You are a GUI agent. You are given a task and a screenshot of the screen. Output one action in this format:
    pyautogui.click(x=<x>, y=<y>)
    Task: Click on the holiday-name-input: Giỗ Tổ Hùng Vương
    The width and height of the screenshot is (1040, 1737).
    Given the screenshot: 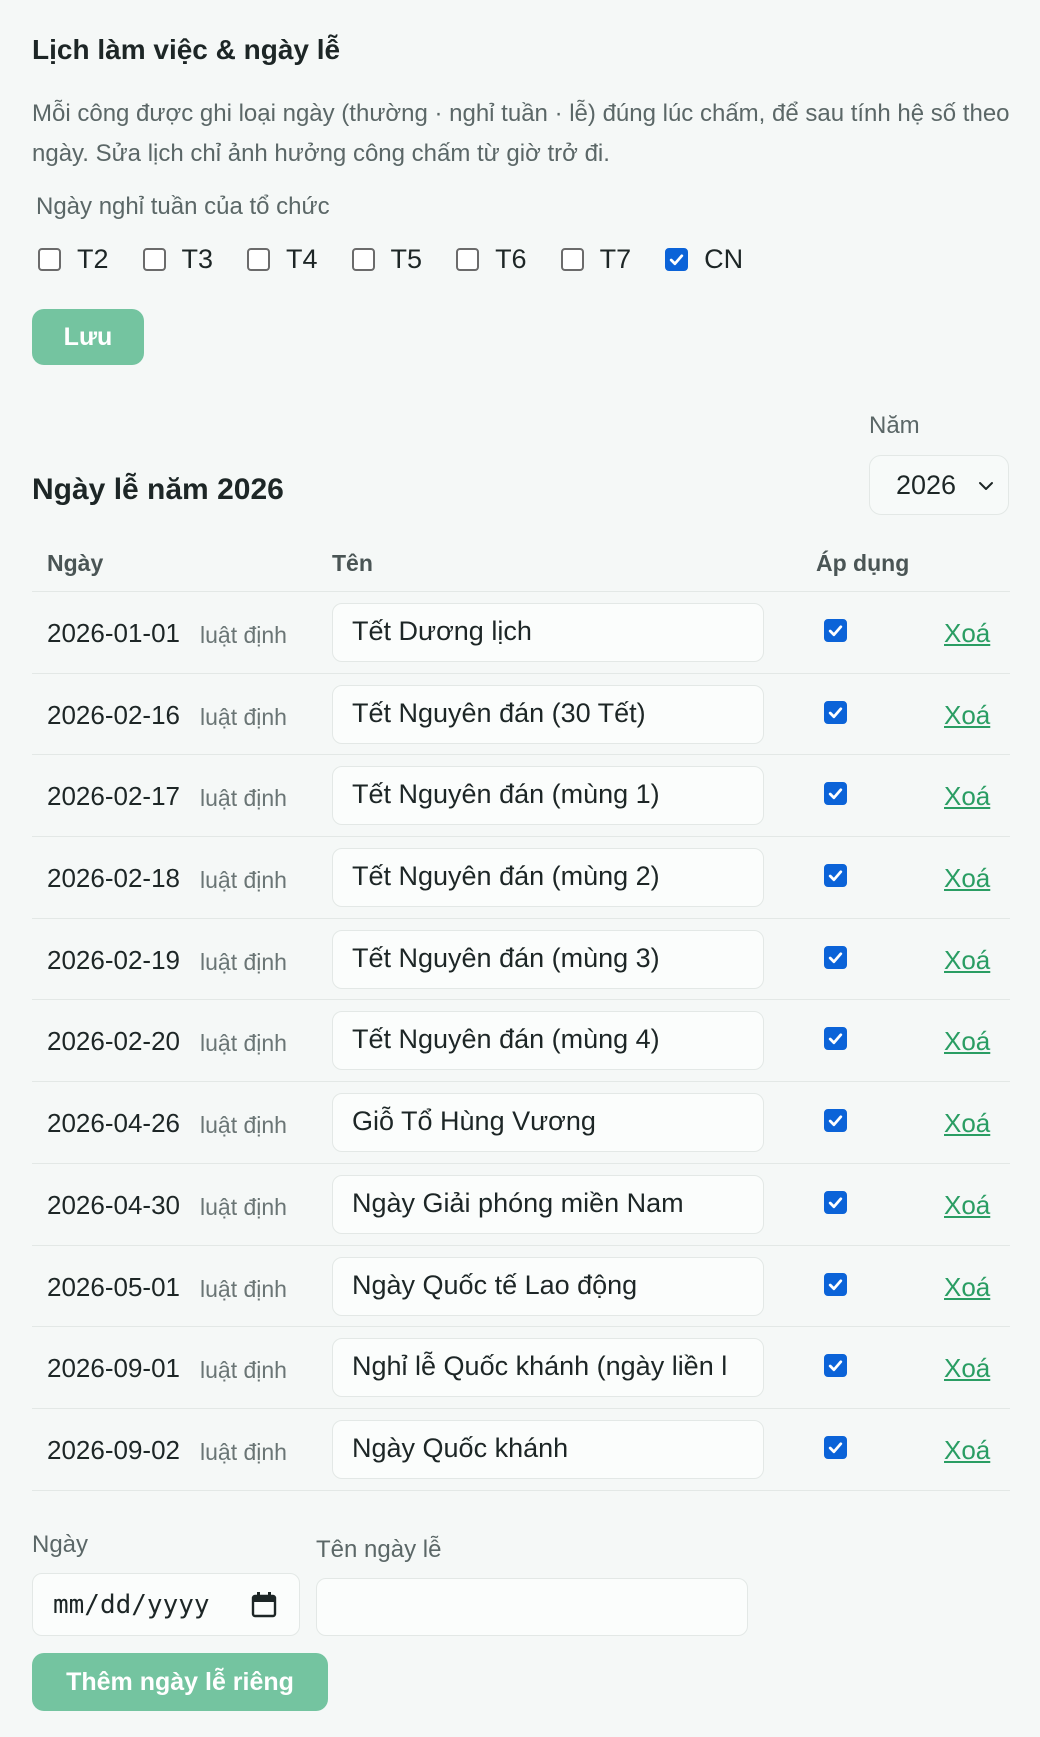 What is the action you would take?
    pyautogui.click(x=548, y=1123)
    